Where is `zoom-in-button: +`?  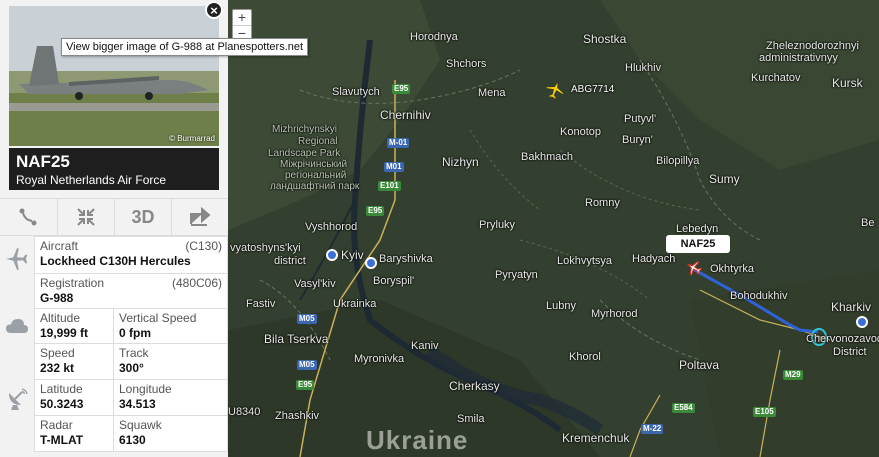 zoom-in-button: + is located at coordinates (242, 17).